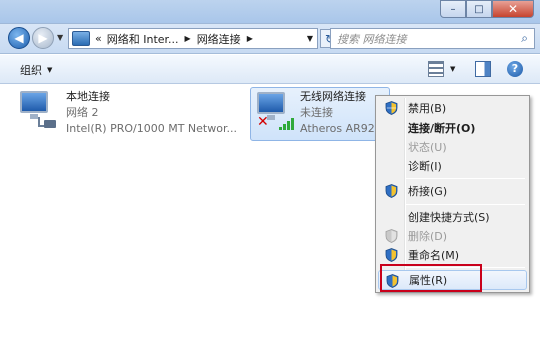 The width and height of the screenshot is (540, 350). Describe the element at coordinates (19, 38) in the screenshot. I see `back-button: ◀` at that location.